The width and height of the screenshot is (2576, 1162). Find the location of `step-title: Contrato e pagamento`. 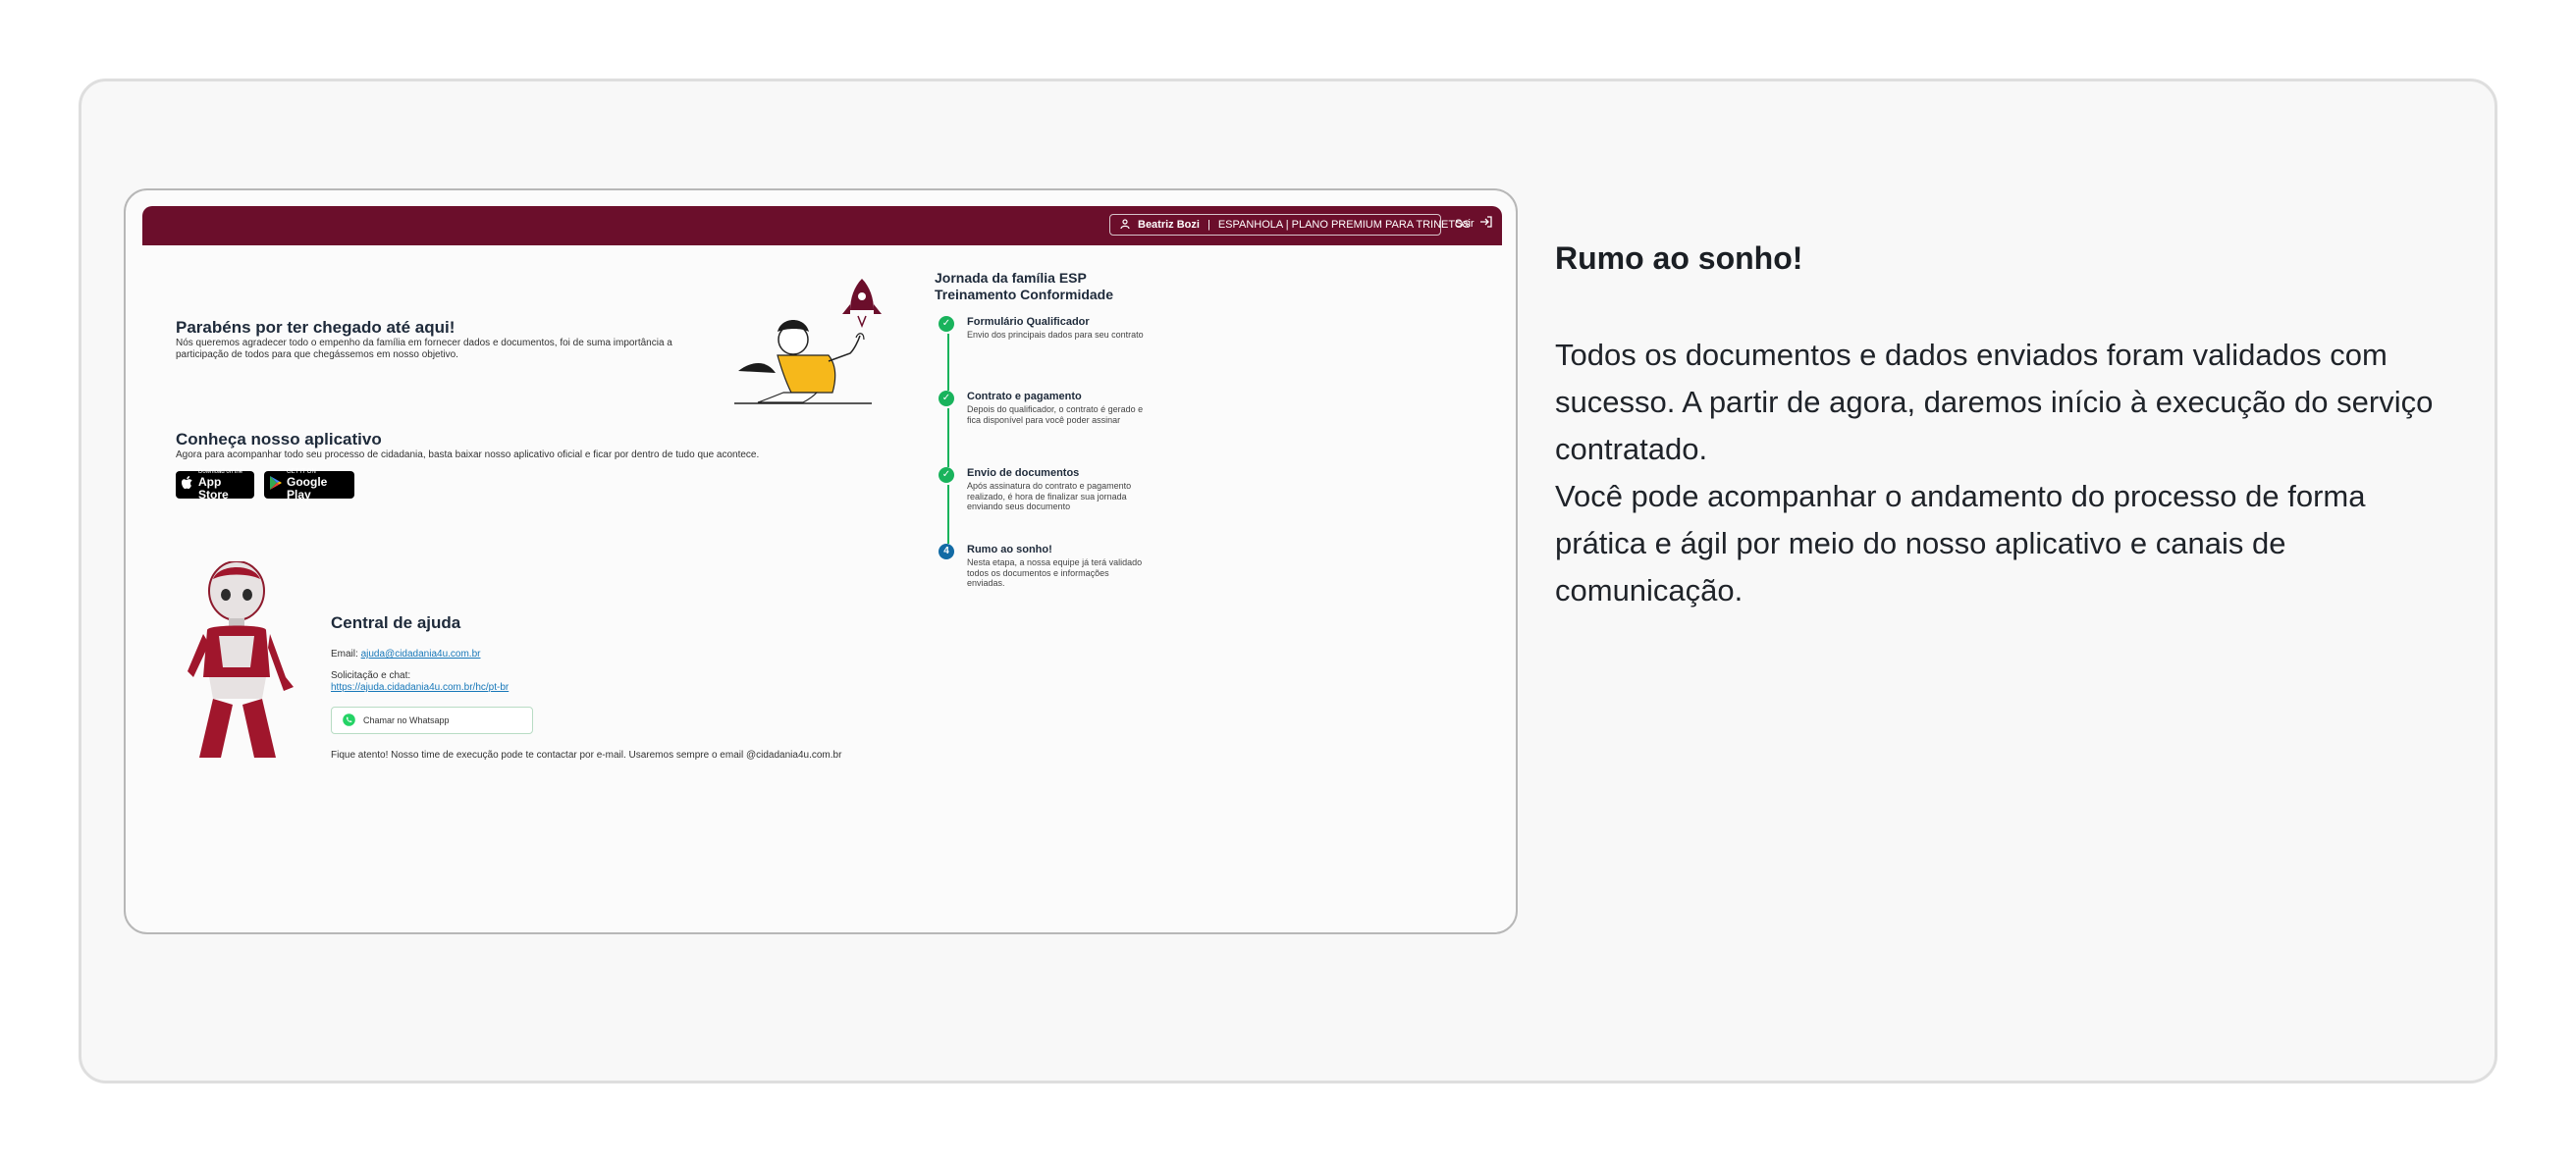

step-title: Contrato e pagamento is located at coordinates (1024, 396).